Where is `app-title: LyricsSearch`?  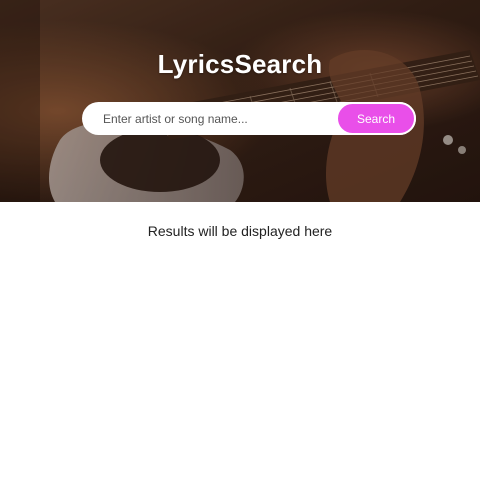 app-title: LyricsSearch is located at coordinates (240, 64).